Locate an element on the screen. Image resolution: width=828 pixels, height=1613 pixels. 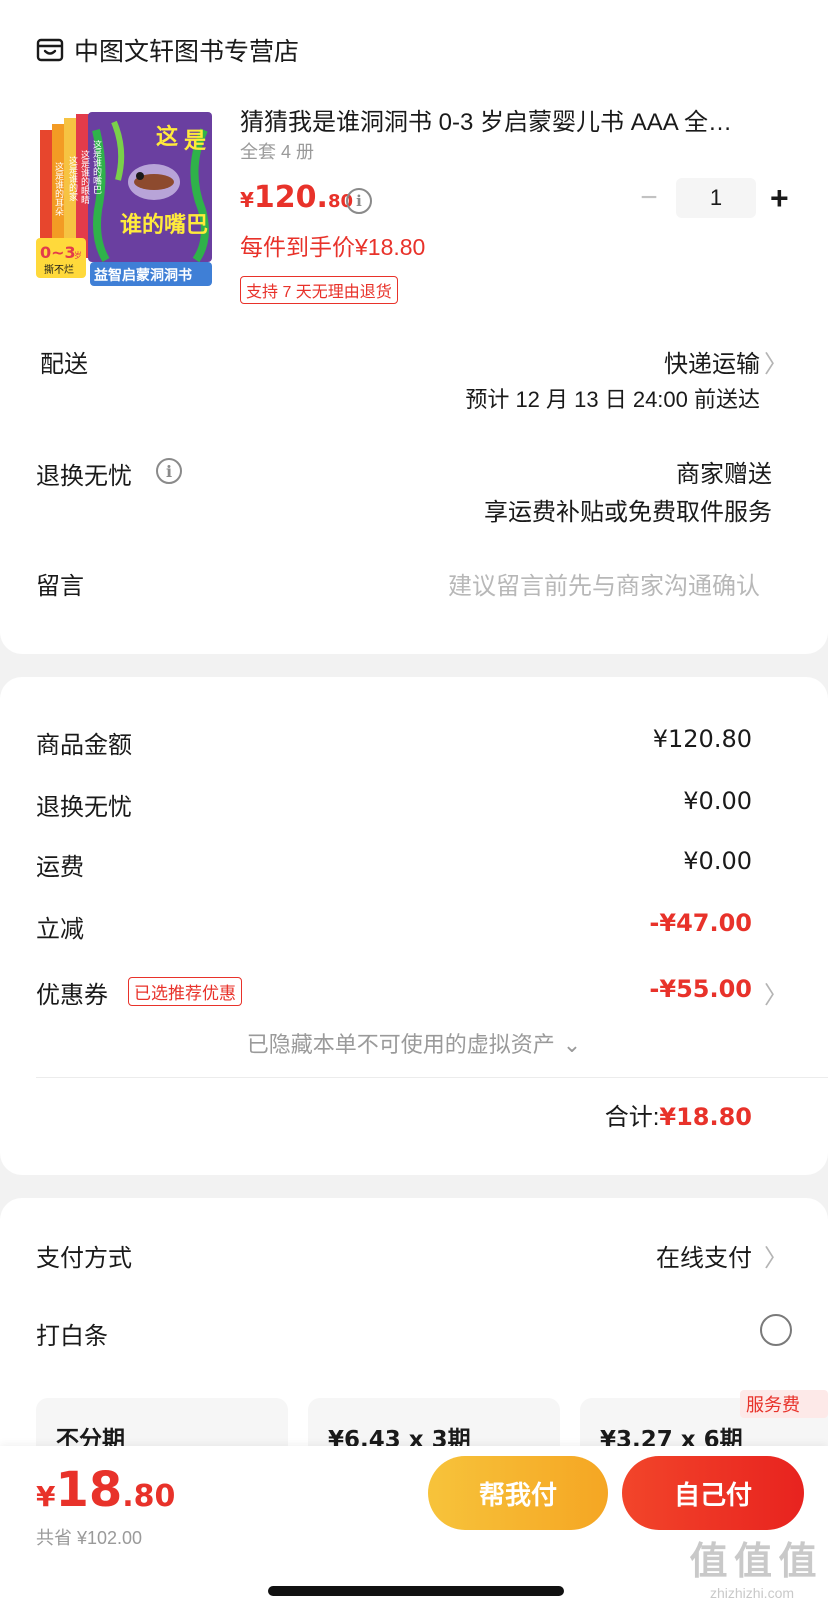
svg-text: 0~3 is located at coordinates (58, 252).